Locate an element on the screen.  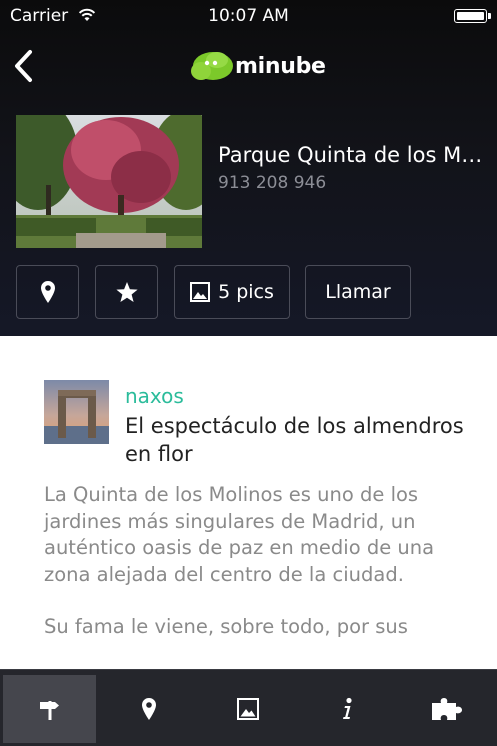
tab-extras is located at coordinates (445, 709).